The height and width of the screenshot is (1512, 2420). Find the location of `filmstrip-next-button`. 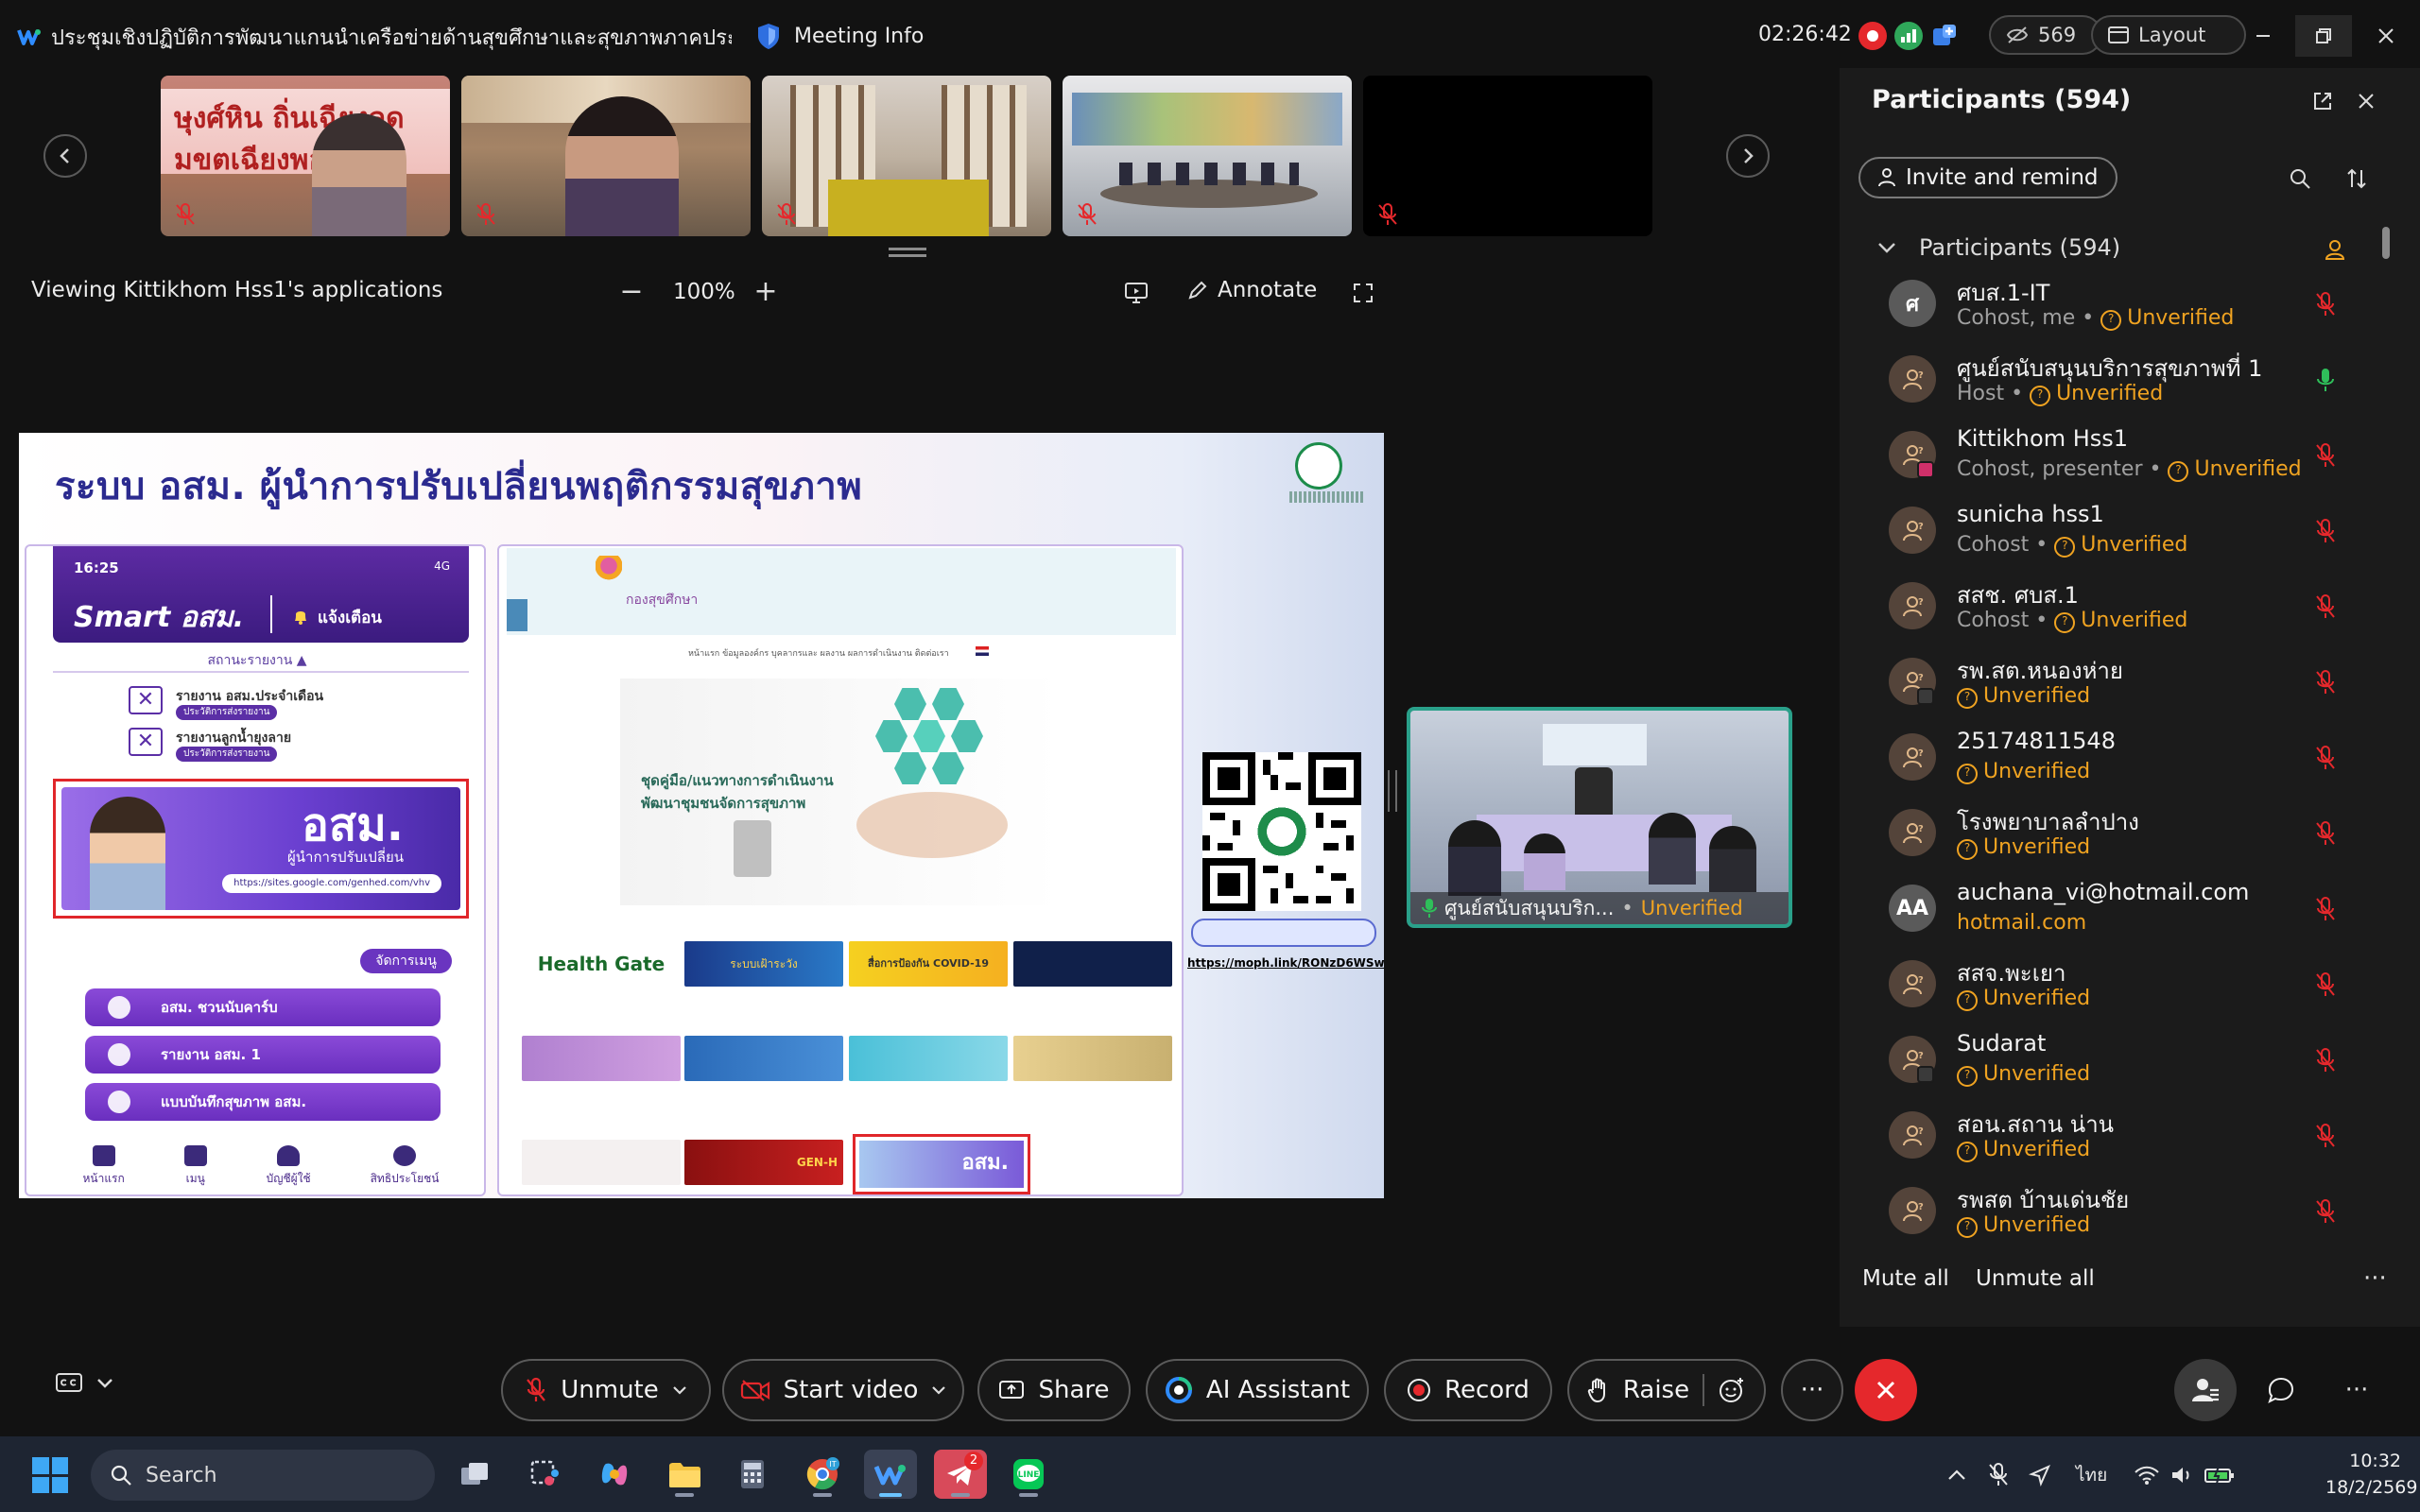

filmstrip-next-button is located at coordinates (1748, 156).